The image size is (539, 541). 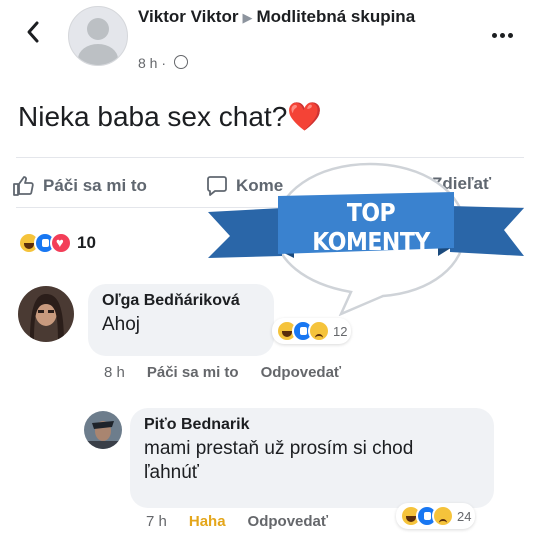 I want to click on author-avatar, so click(x=98, y=36).